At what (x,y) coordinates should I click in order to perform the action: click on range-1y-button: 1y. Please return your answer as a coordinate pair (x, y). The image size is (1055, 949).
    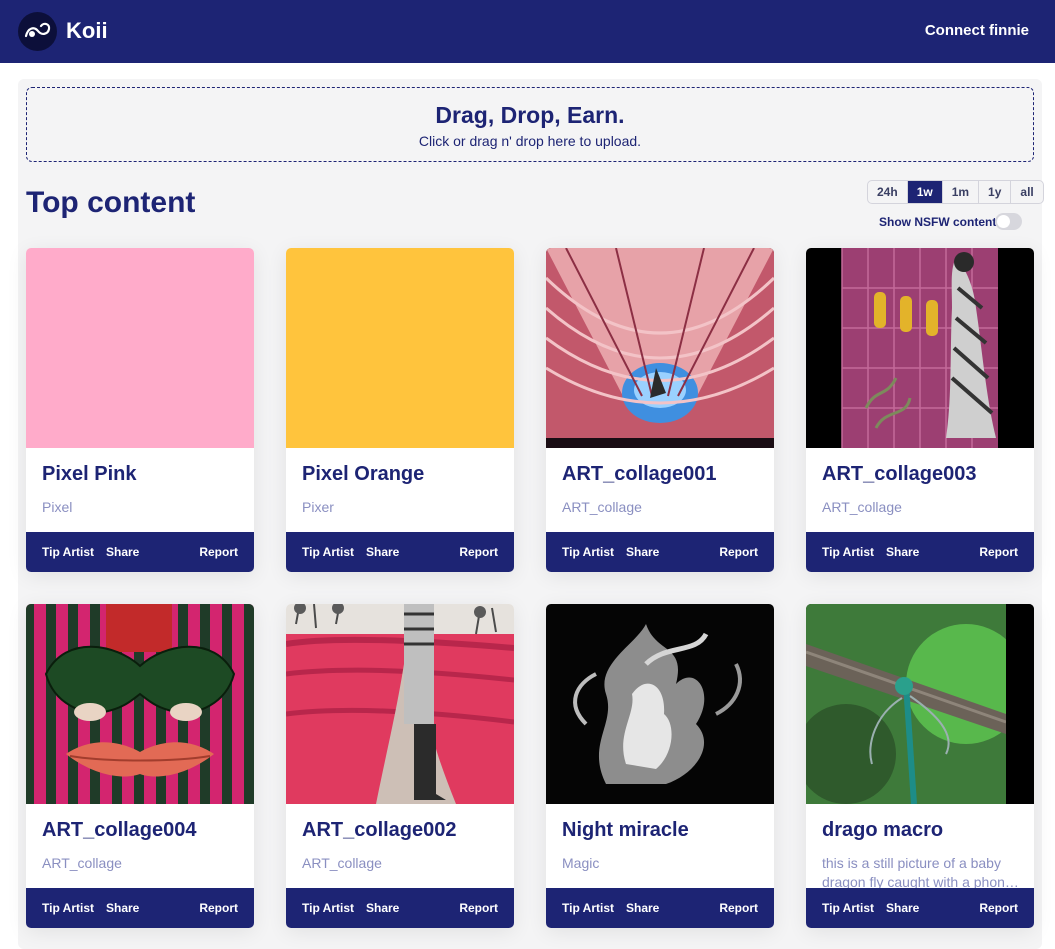
    Looking at the image, I should click on (995, 192).